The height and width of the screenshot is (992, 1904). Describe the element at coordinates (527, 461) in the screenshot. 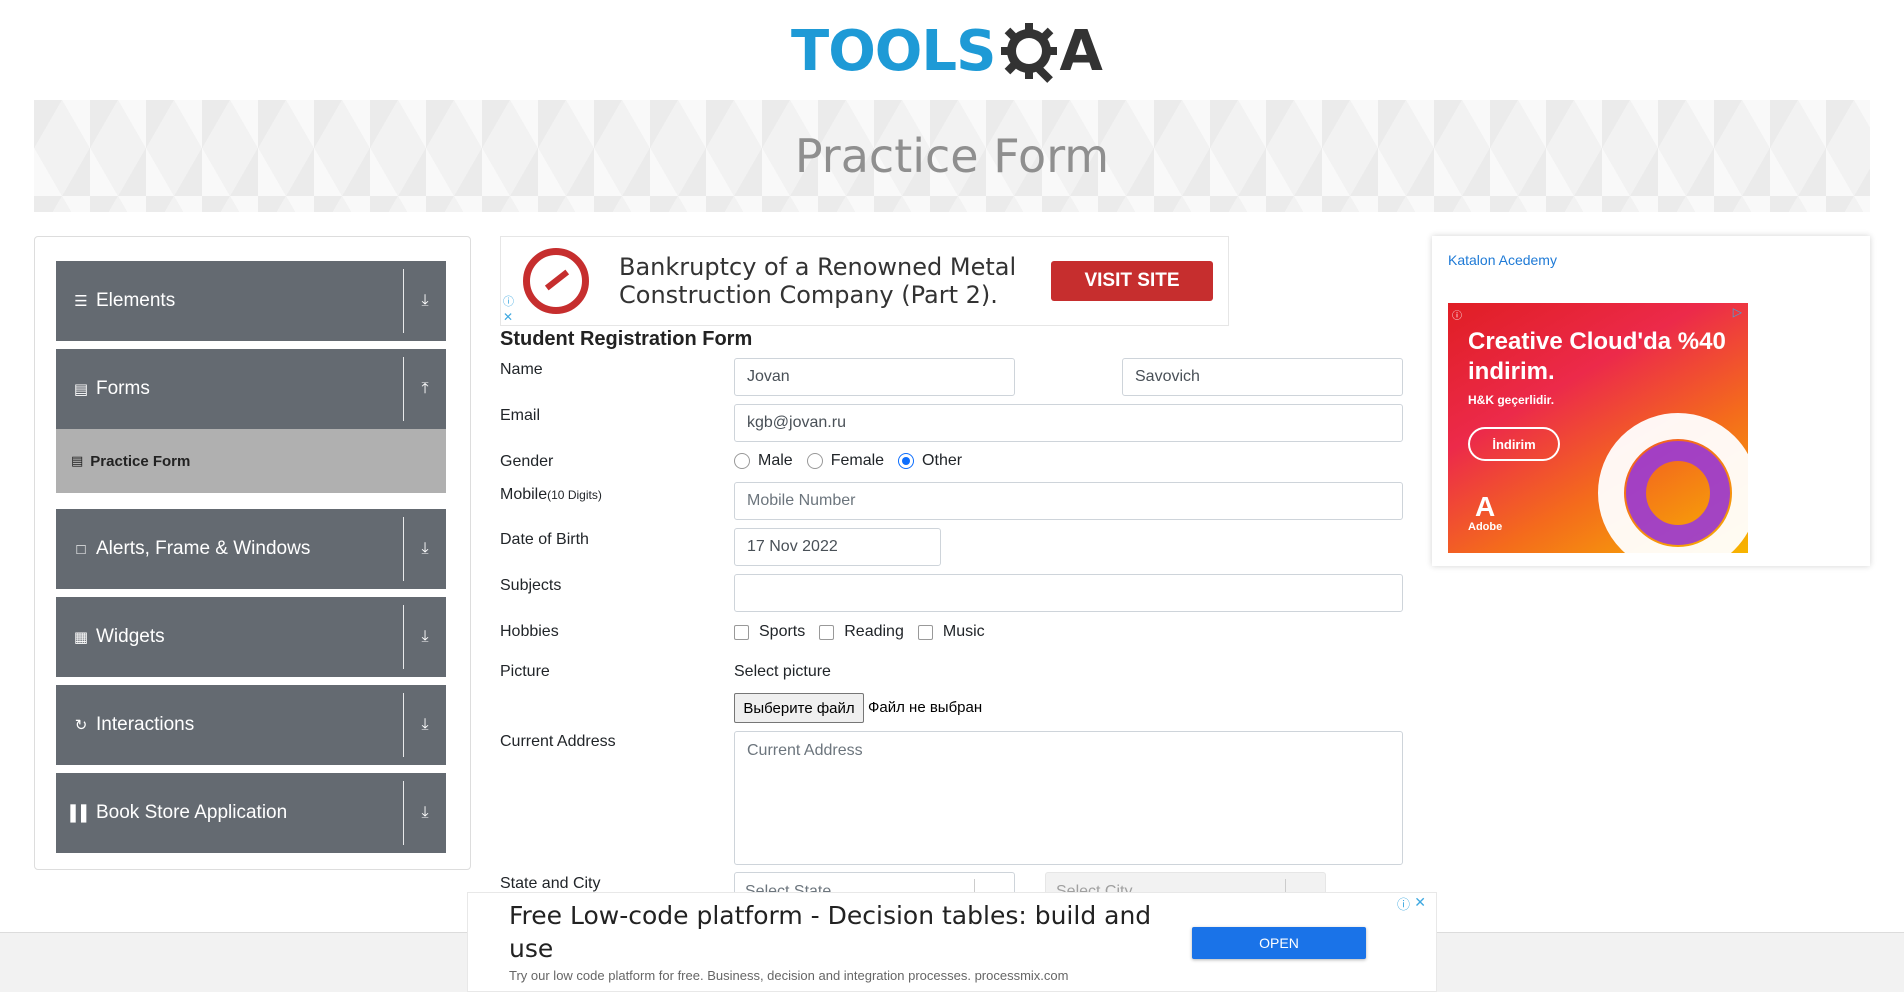

I see `gender-label: Gender` at that location.